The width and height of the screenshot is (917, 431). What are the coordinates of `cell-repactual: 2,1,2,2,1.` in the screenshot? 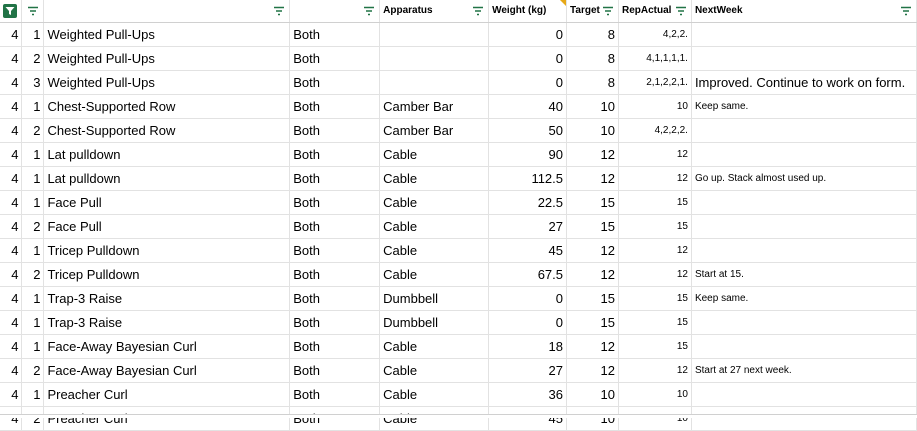 It's located at (655, 82).